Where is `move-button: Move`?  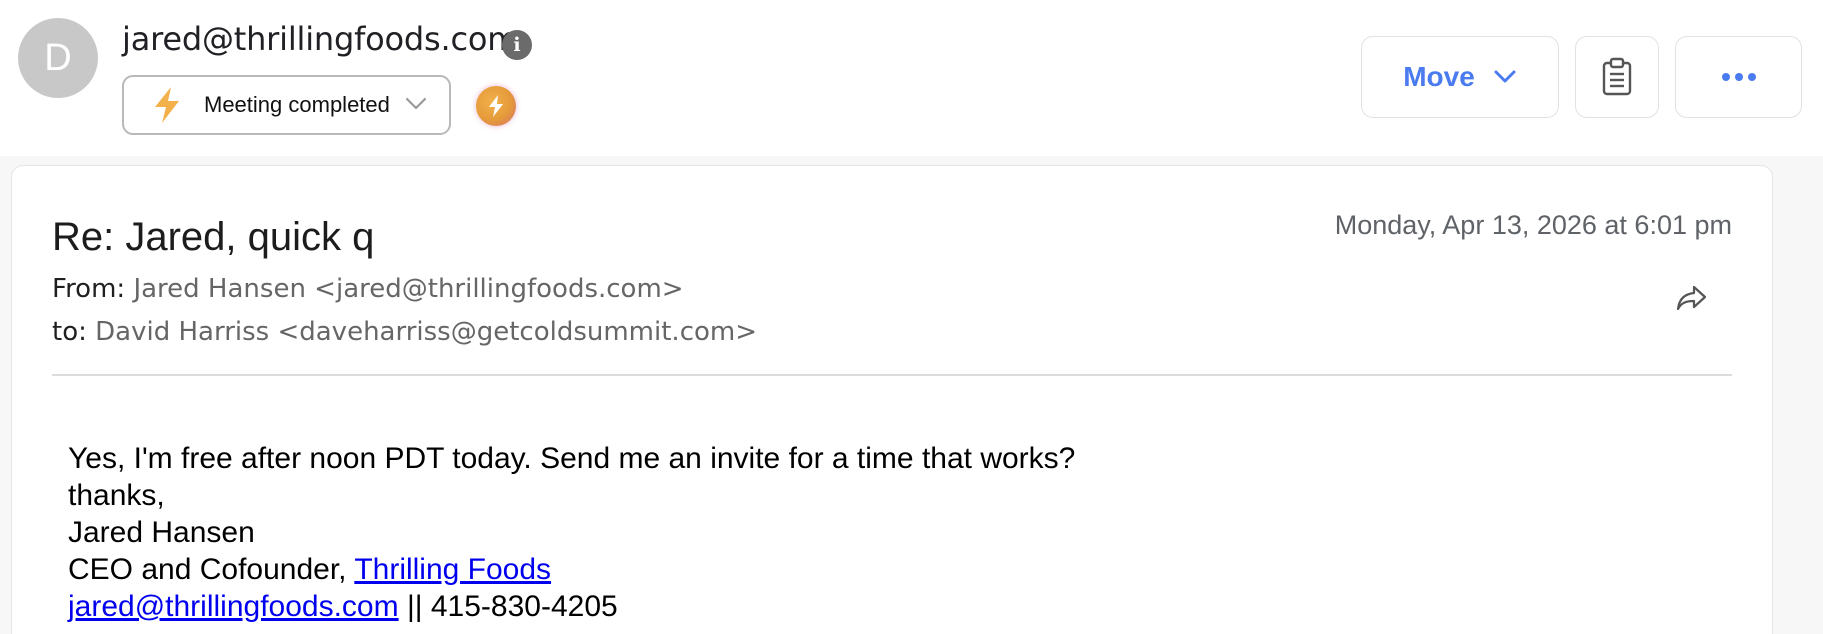
move-button: Move is located at coordinates (1460, 77).